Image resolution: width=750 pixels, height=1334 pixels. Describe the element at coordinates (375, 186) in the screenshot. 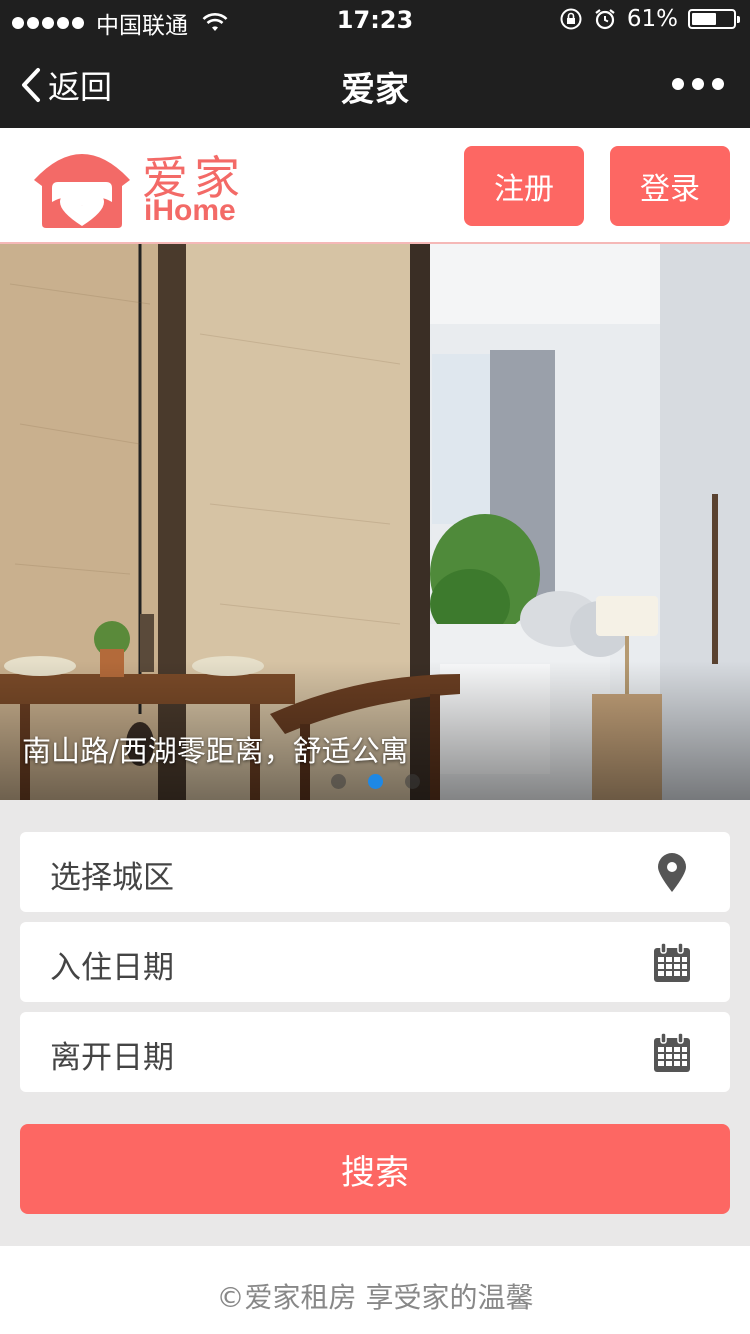

I see `app-header: 爱家 iHome 注册 登录` at that location.